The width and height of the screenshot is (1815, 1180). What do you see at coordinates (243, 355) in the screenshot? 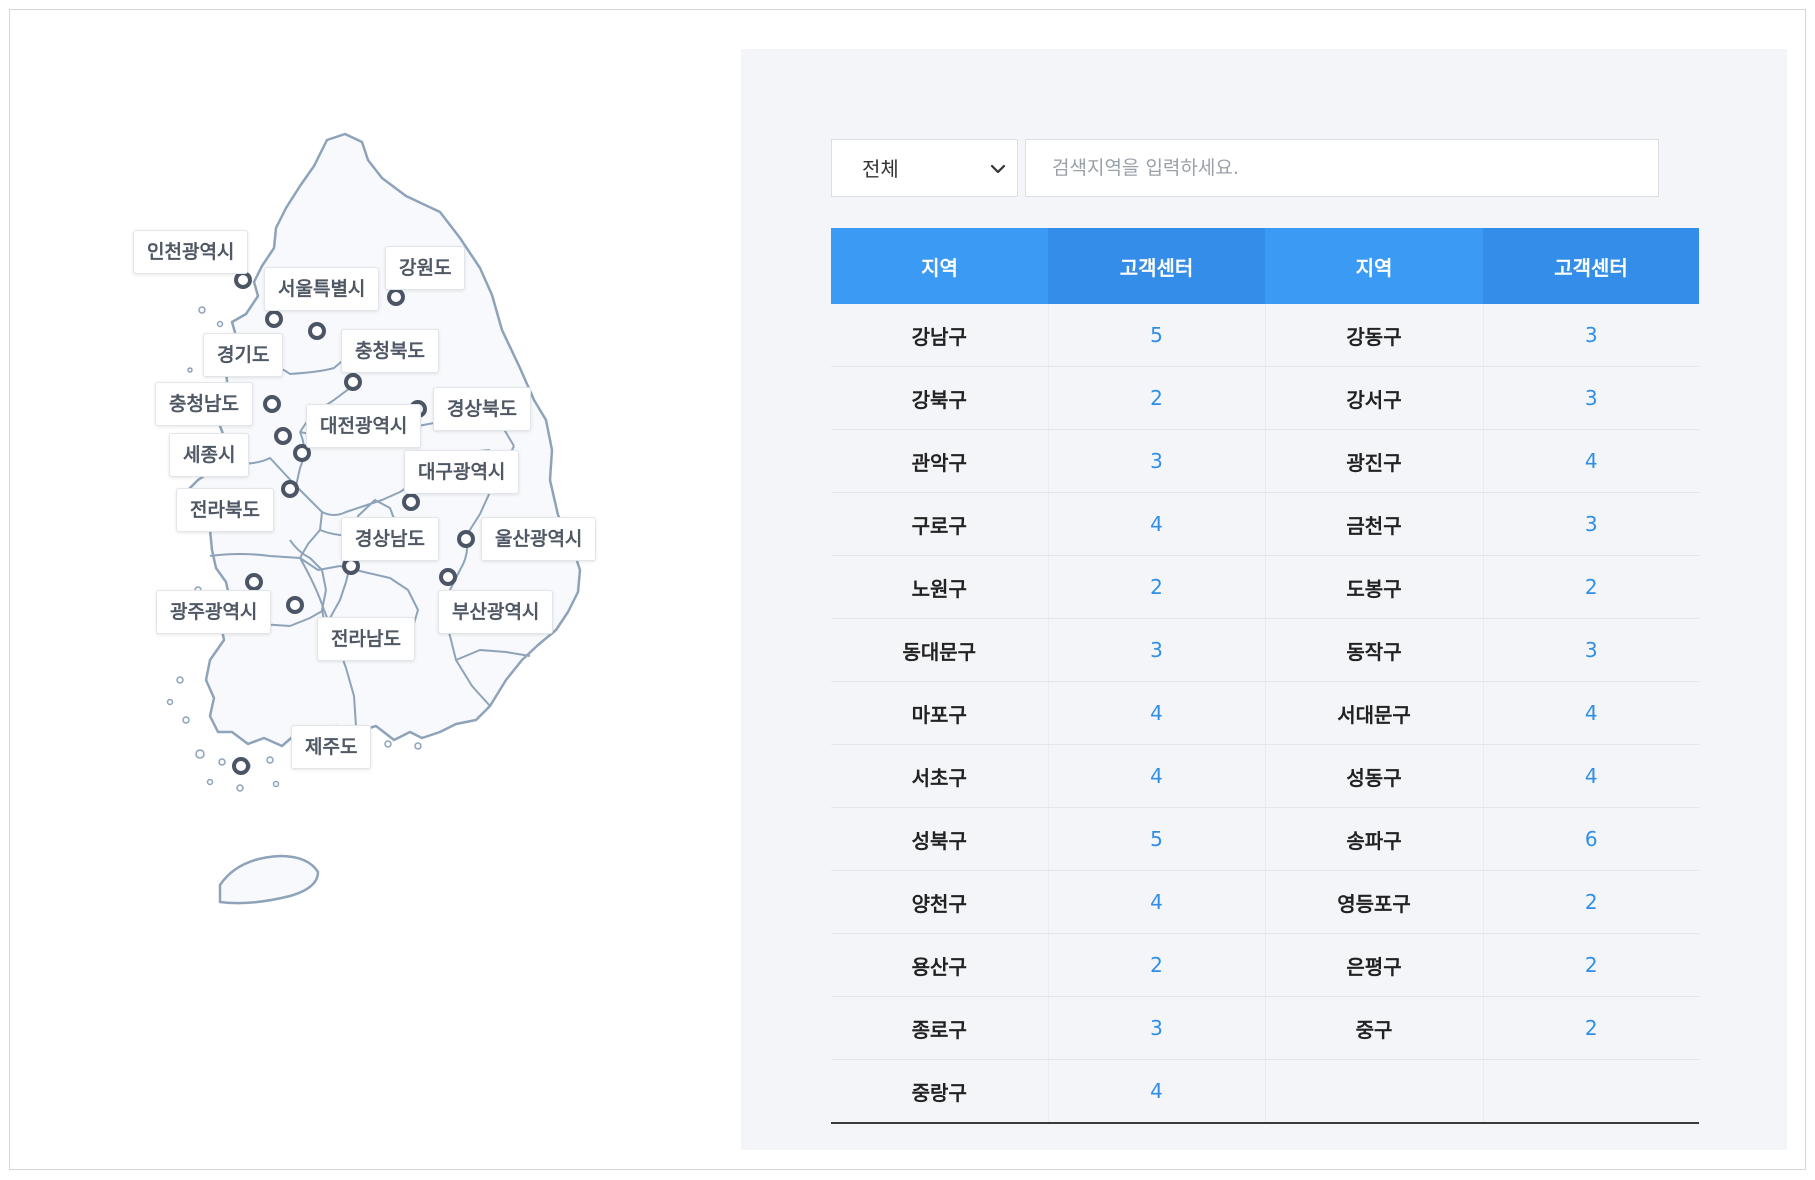
I see `region-label-gyeonggi: 경기도` at bounding box center [243, 355].